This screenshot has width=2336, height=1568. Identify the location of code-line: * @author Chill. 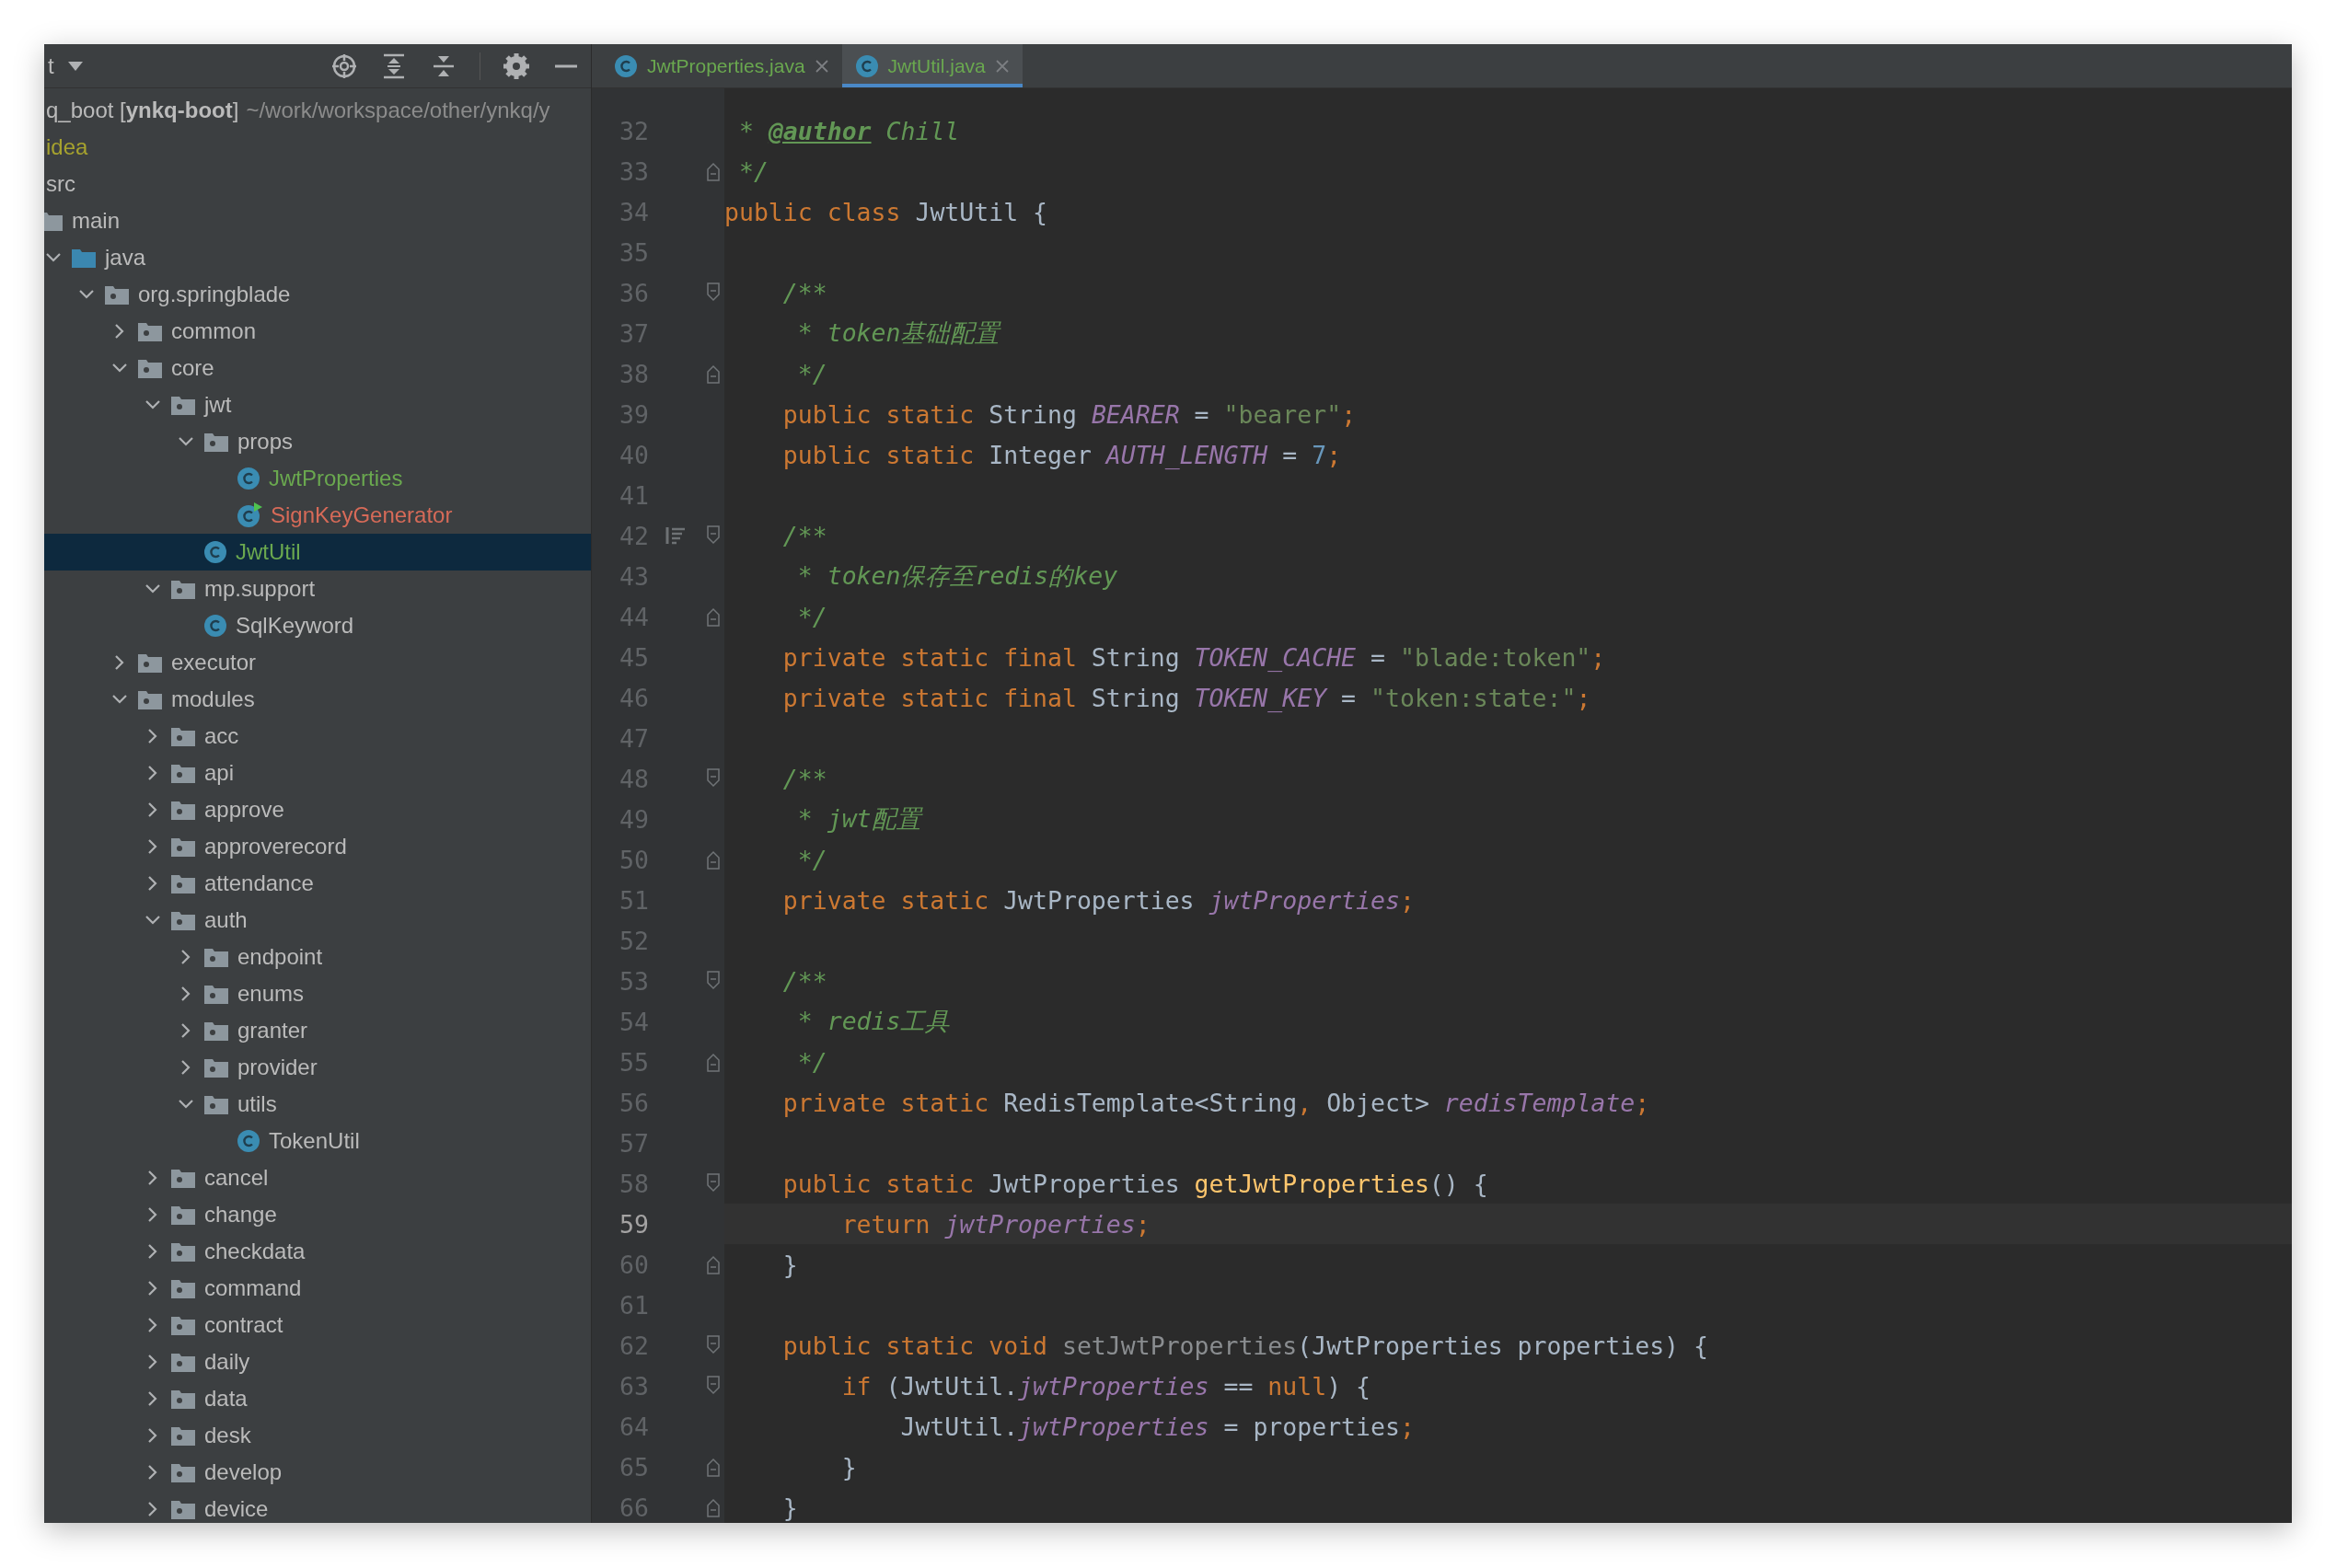
(849, 131).